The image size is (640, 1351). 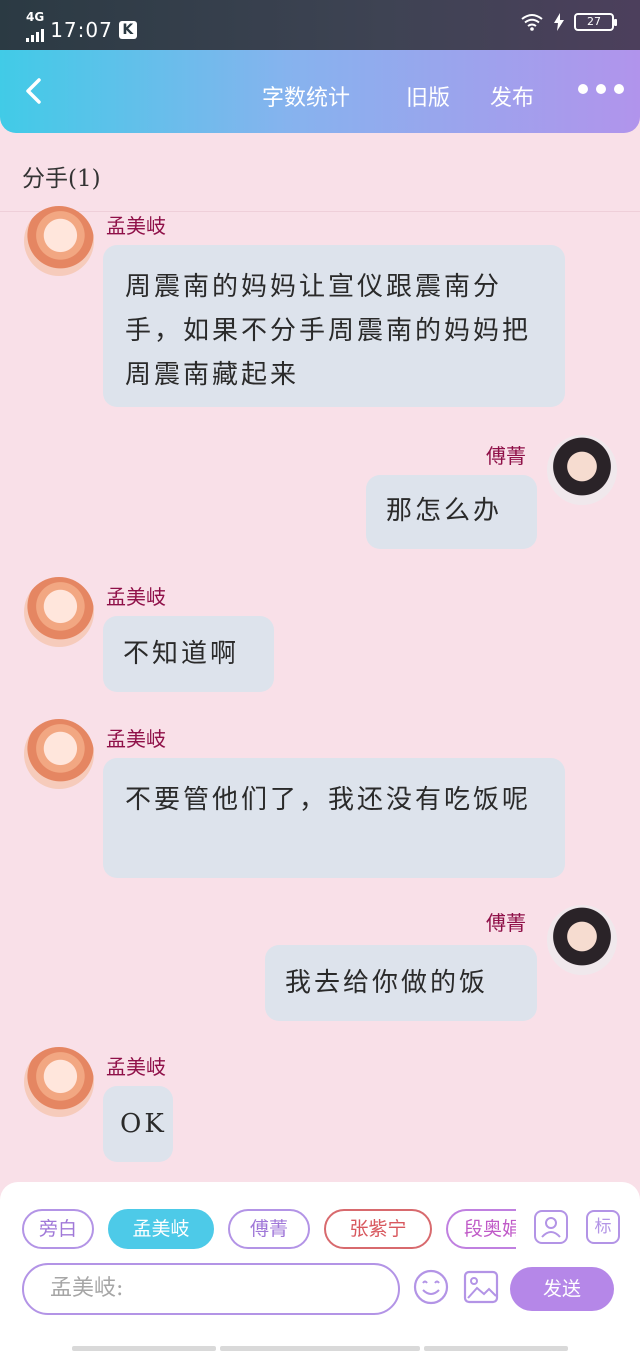 I want to click on message-bubble: 周震南的妈妈让宣仪跟震南分手，如果不分手周震南的妈妈把周震南藏起来, so click(x=334, y=326).